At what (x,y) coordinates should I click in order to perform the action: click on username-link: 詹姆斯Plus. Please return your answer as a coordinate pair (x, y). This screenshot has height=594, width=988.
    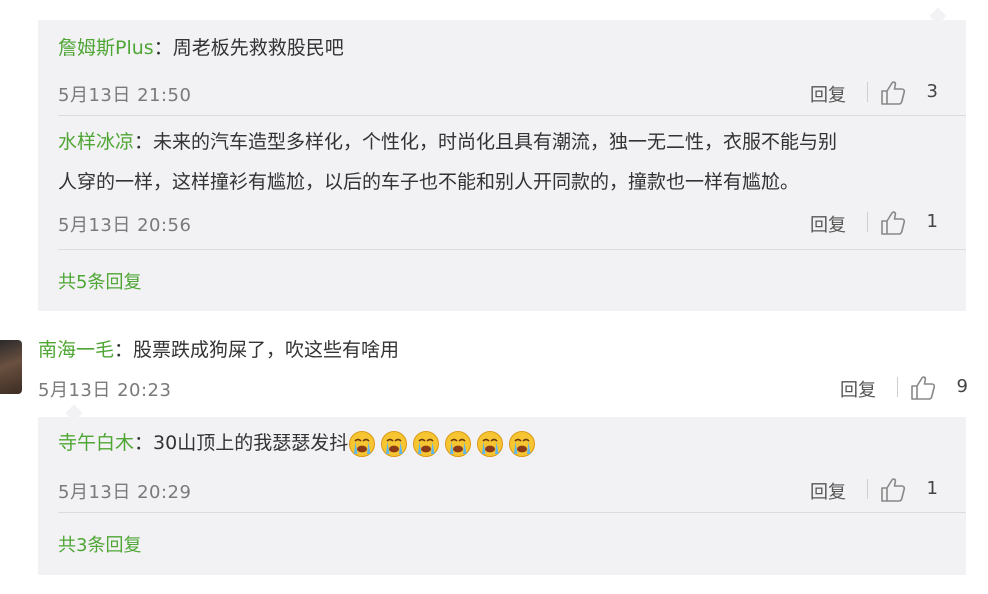
    Looking at the image, I should click on (106, 48).